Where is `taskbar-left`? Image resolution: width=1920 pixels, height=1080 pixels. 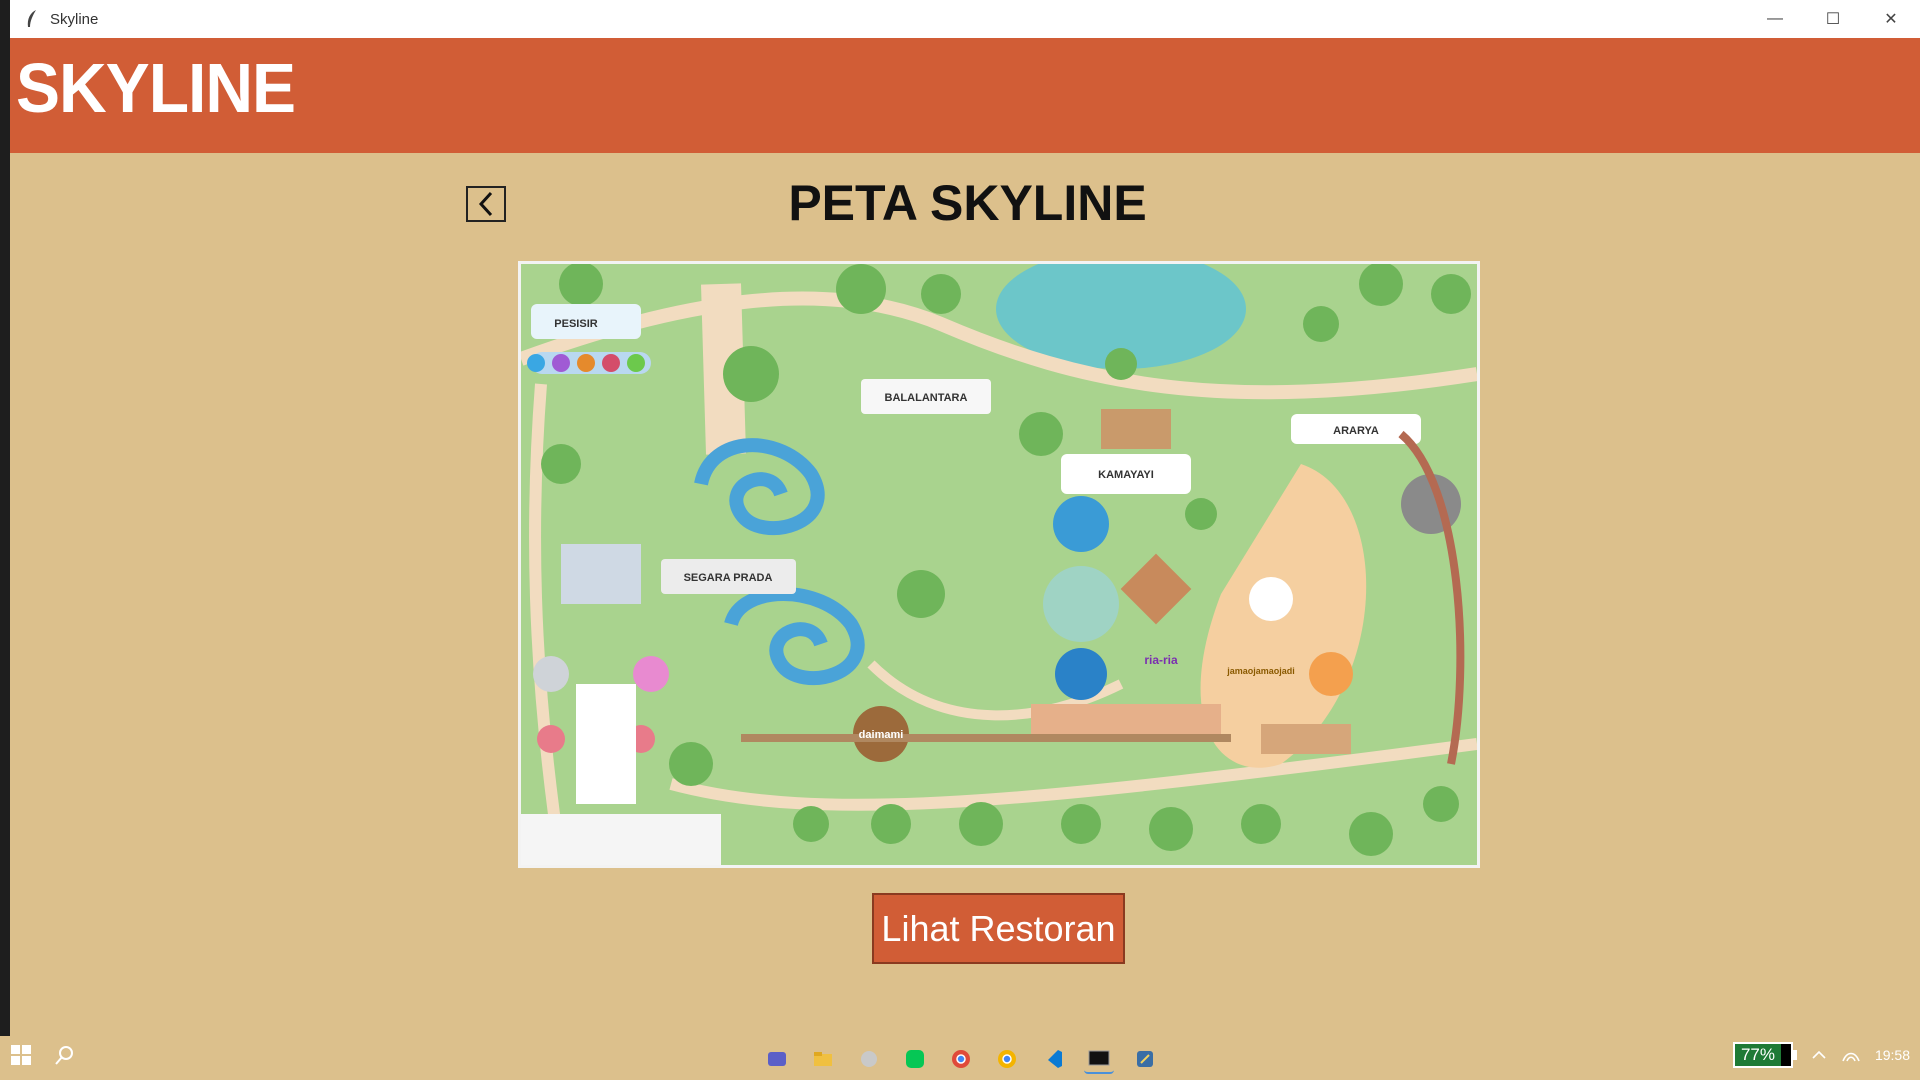
taskbar-left is located at coordinates (43, 1055).